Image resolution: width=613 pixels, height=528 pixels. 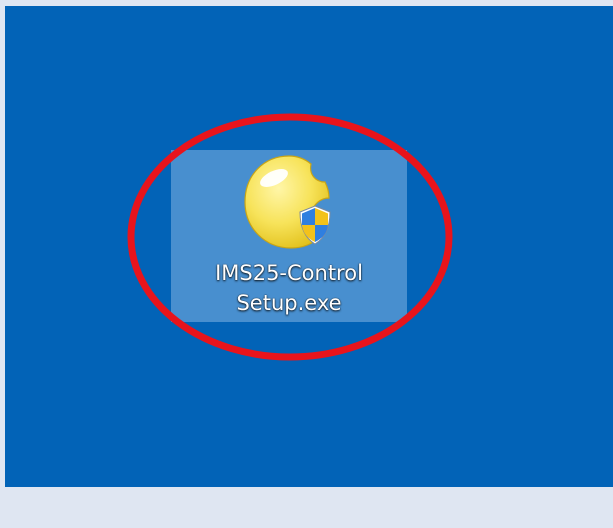 What do you see at coordinates (289, 303) in the screenshot?
I see `icon-label-line2: Setup.exe` at bounding box center [289, 303].